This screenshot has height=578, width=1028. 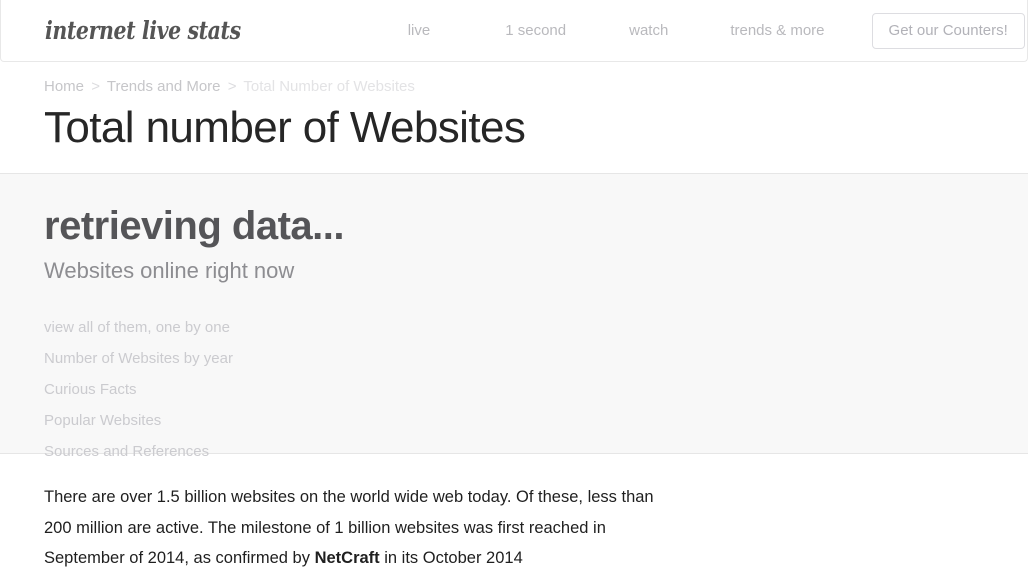 I want to click on breadcrumb-trends-and-more: Trends and More, so click(x=164, y=86).